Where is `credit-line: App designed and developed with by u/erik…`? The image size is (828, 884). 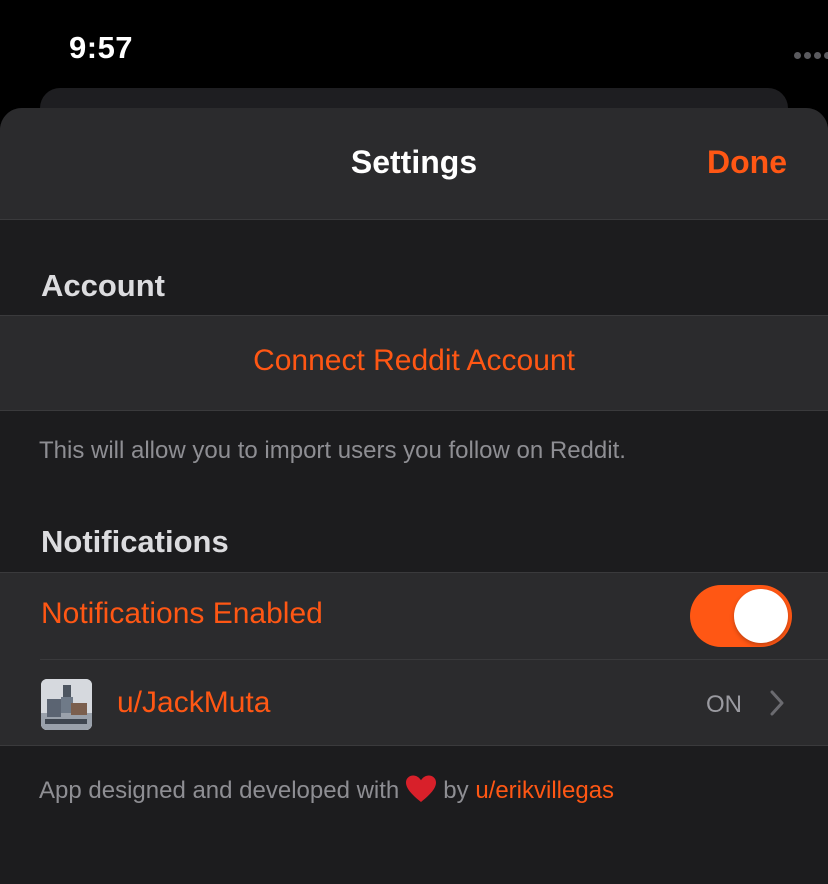 credit-line: App designed and developed with by u/erik… is located at coordinates (326, 792).